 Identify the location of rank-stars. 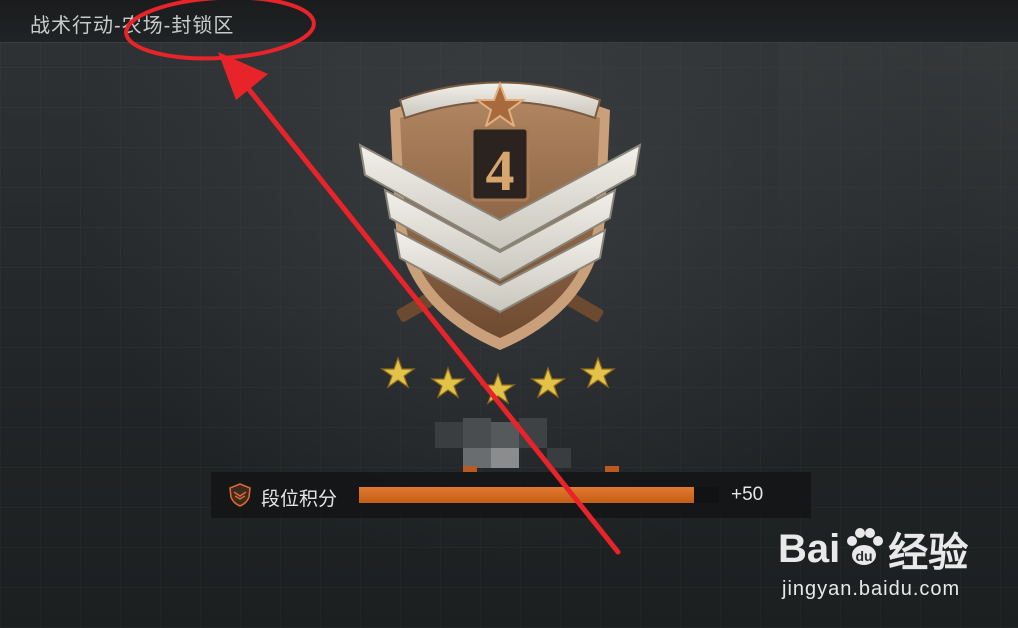
(498, 380).